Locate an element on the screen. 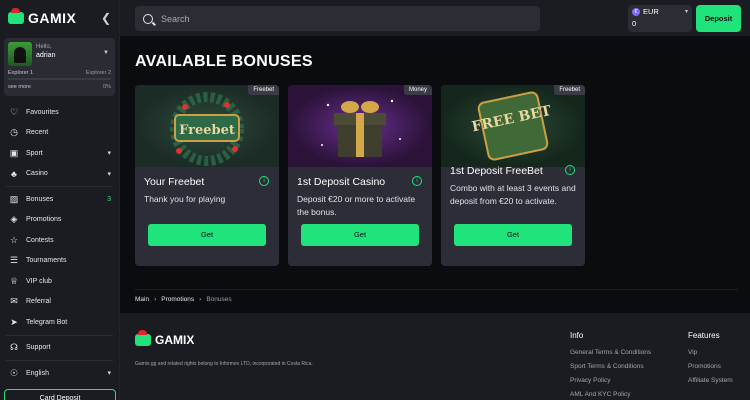 The width and height of the screenshot is (750, 400). sidebar-item-bonuses: ▨ Bonuses 3 is located at coordinates (59, 199).